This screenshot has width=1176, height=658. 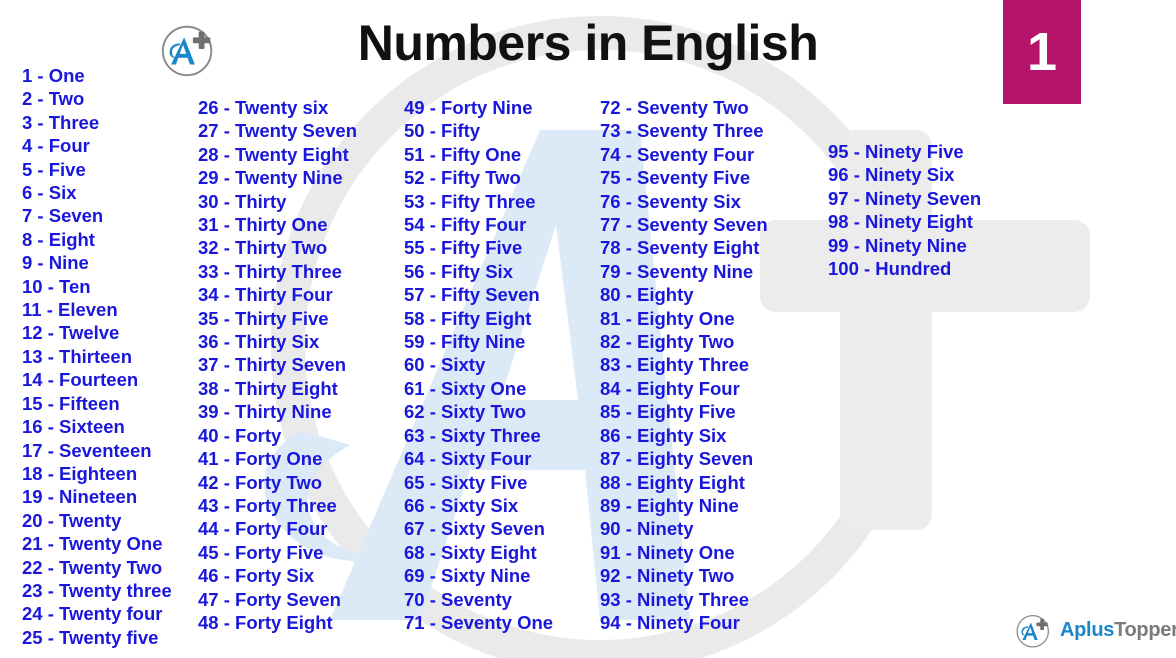 I want to click on number-entry: 38 - Thirty Eight, so click(x=268, y=388).